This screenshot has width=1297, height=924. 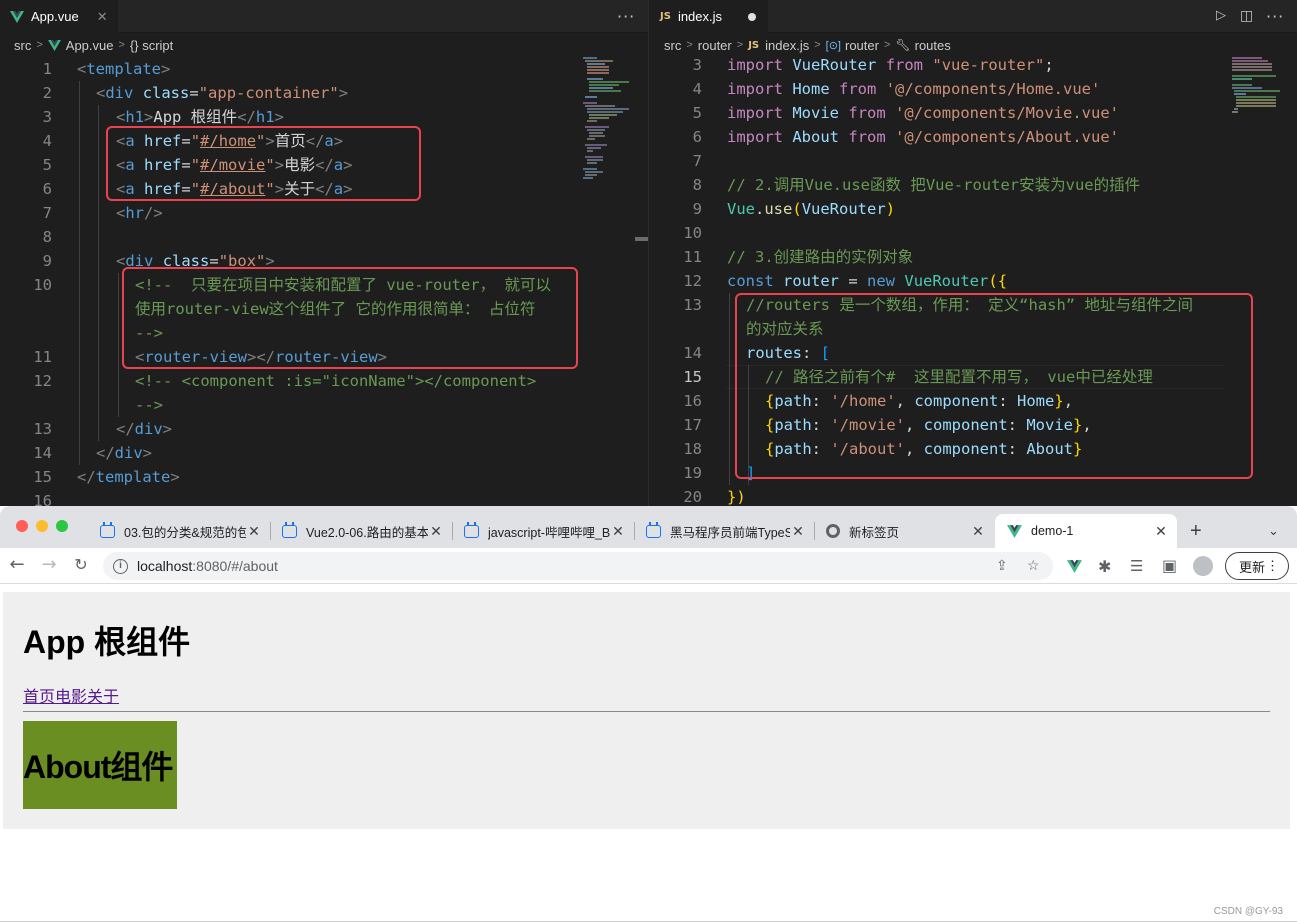 What do you see at coordinates (17, 565) in the screenshot?
I see `back-arrow-icon: ←` at bounding box center [17, 565].